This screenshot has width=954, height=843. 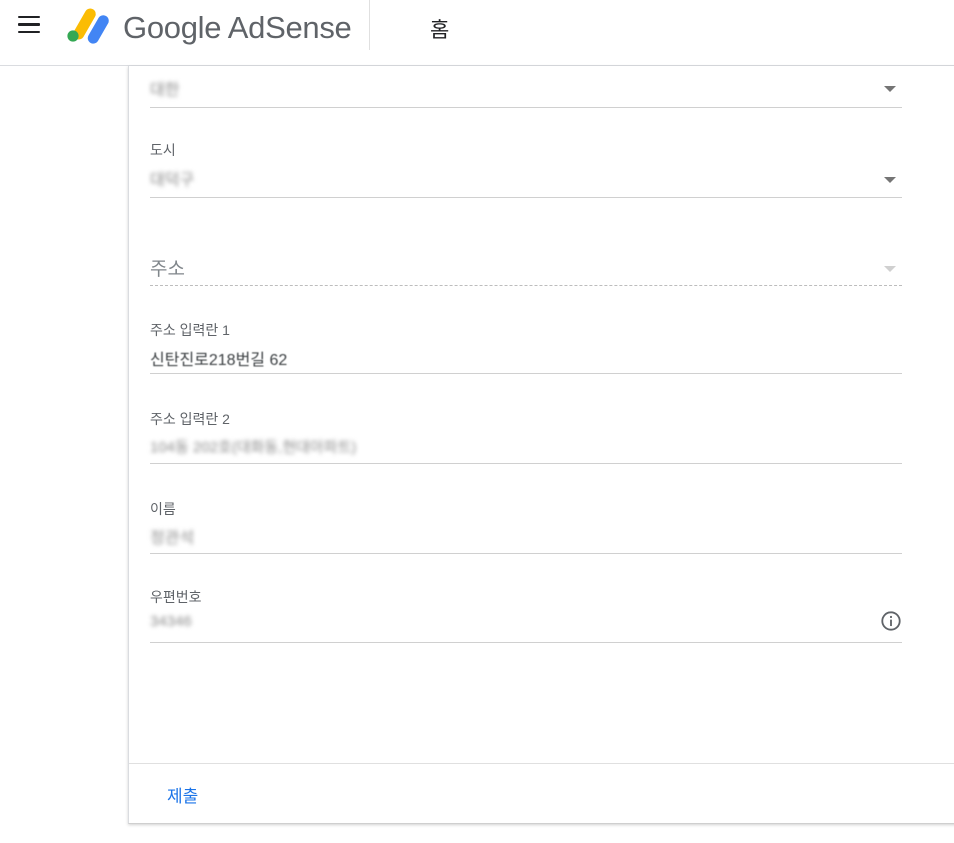 What do you see at coordinates (526, 197) in the screenshot?
I see `city-underline` at bounding box center [526, 197].